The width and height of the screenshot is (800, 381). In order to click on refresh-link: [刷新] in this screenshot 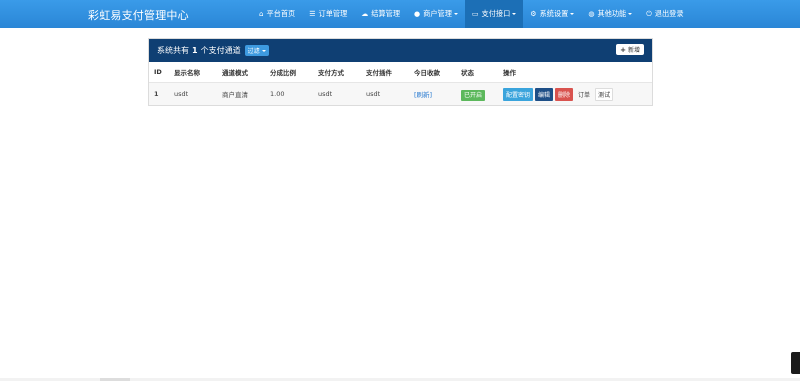, I will do `click(423, 95)`.